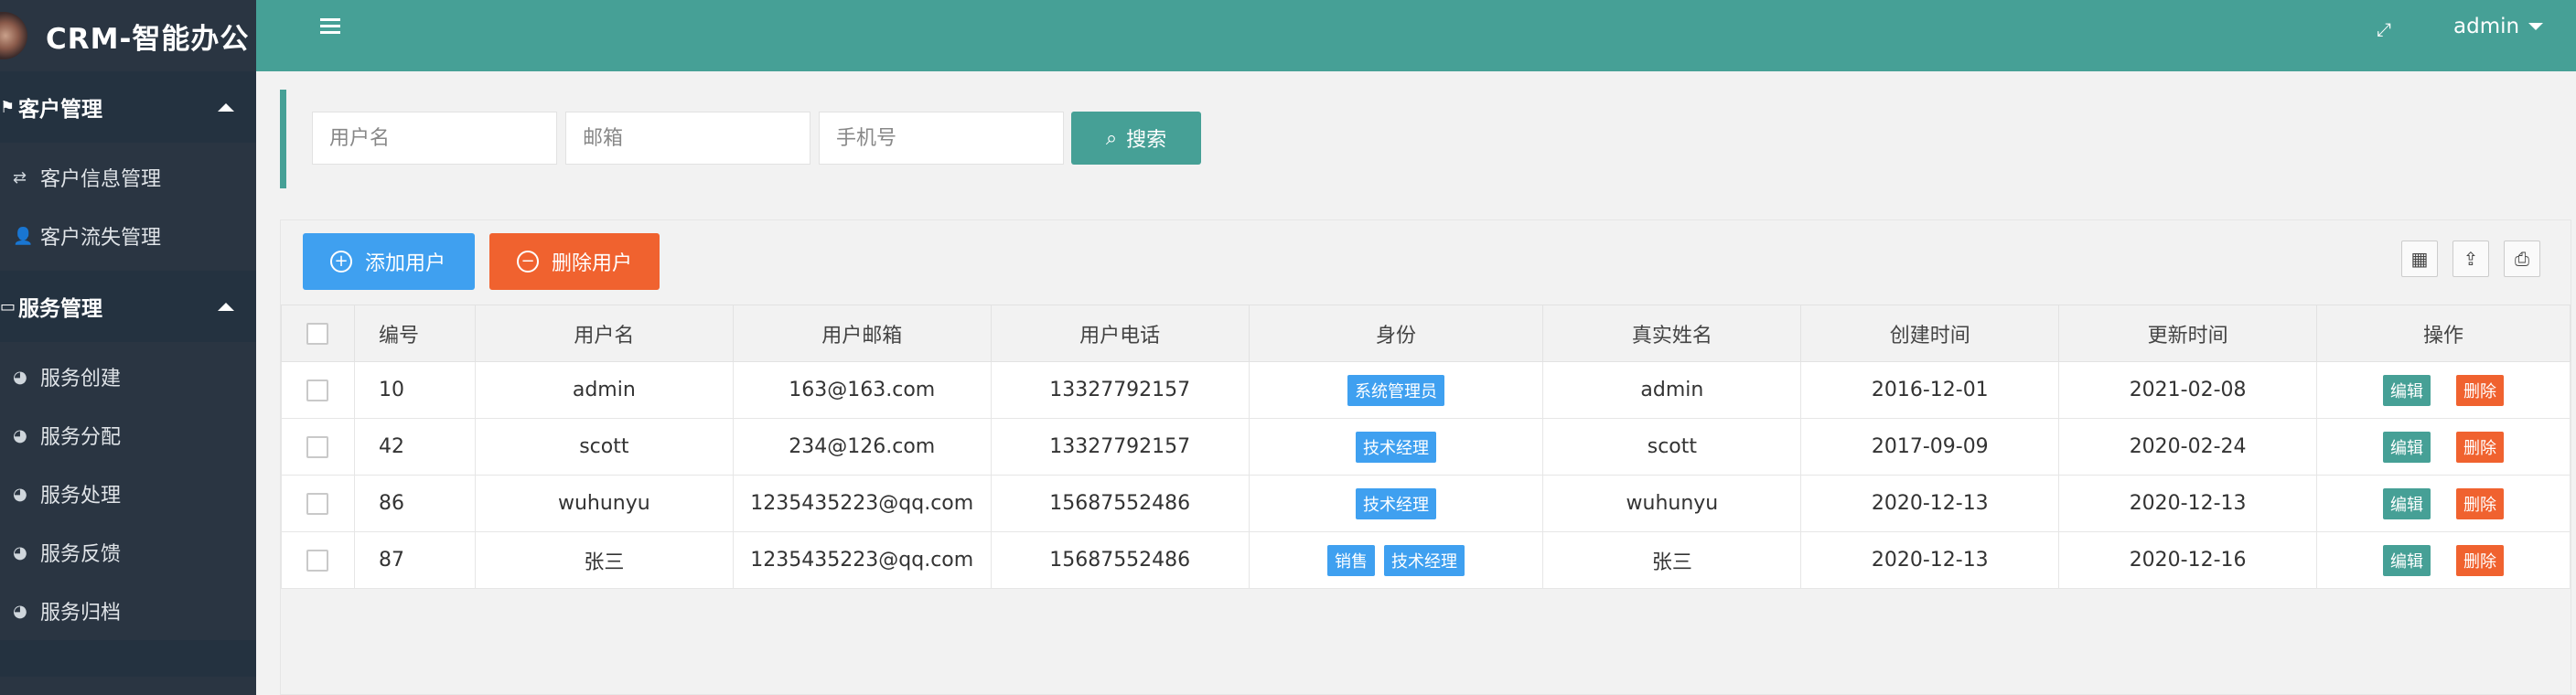 The height and width of the screenshot is (695, 2576). I want to click on username-search-input, so click(434, 138).